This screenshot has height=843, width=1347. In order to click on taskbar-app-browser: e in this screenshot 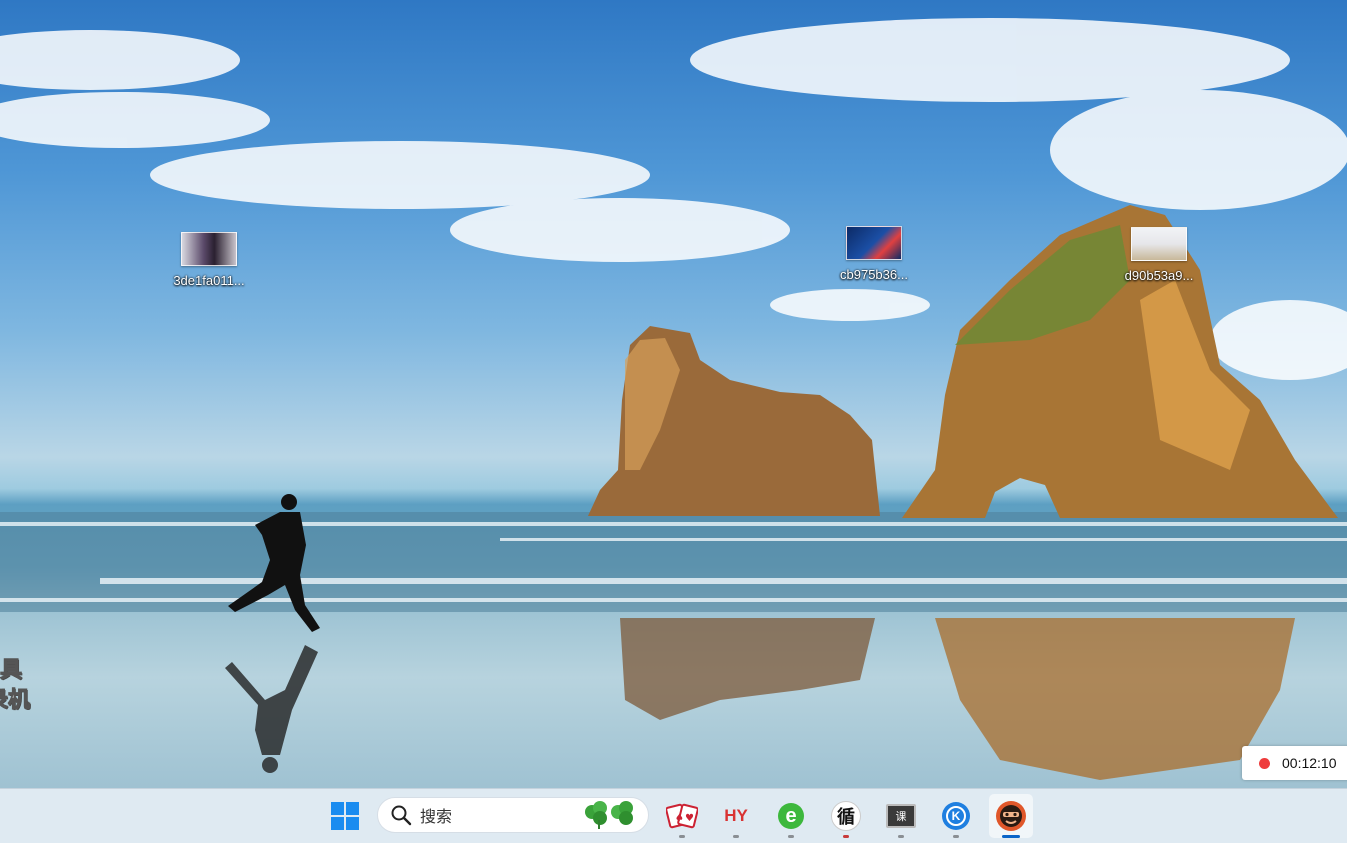, I will do `click(791, 816)`.